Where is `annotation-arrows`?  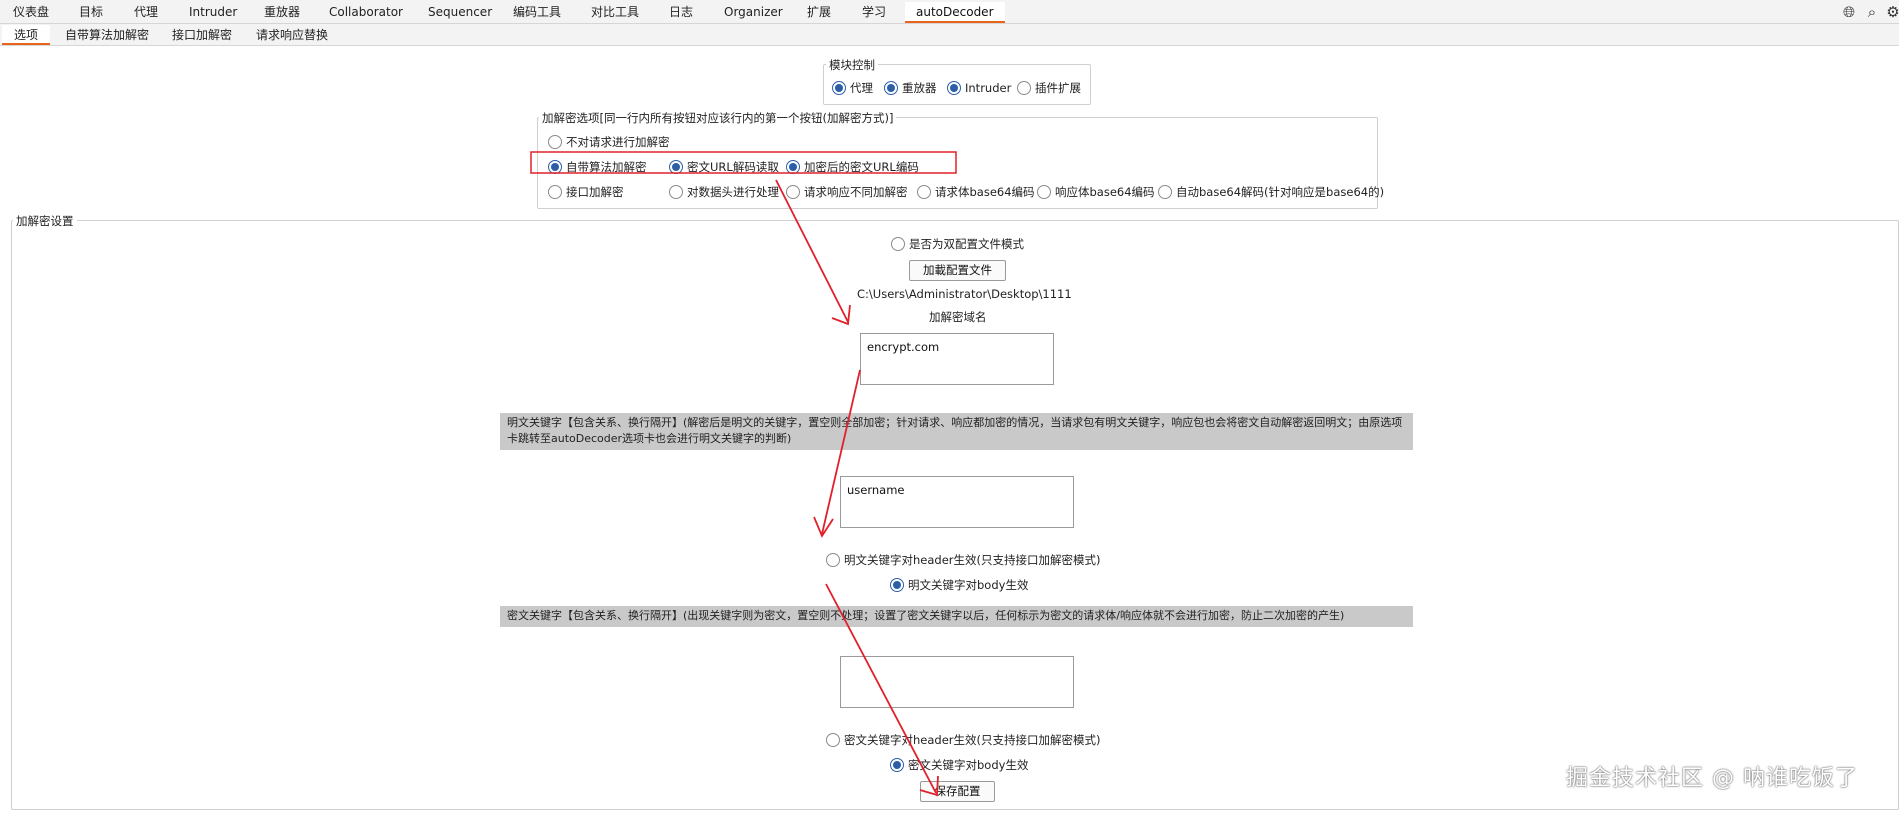 annotation-arrows is located at coordinates (857, 488).